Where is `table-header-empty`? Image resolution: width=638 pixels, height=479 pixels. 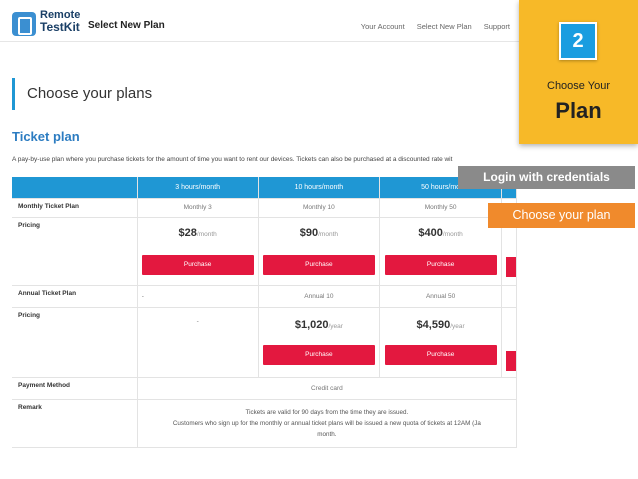
table-header-empty is located at coordinates (75, 188).